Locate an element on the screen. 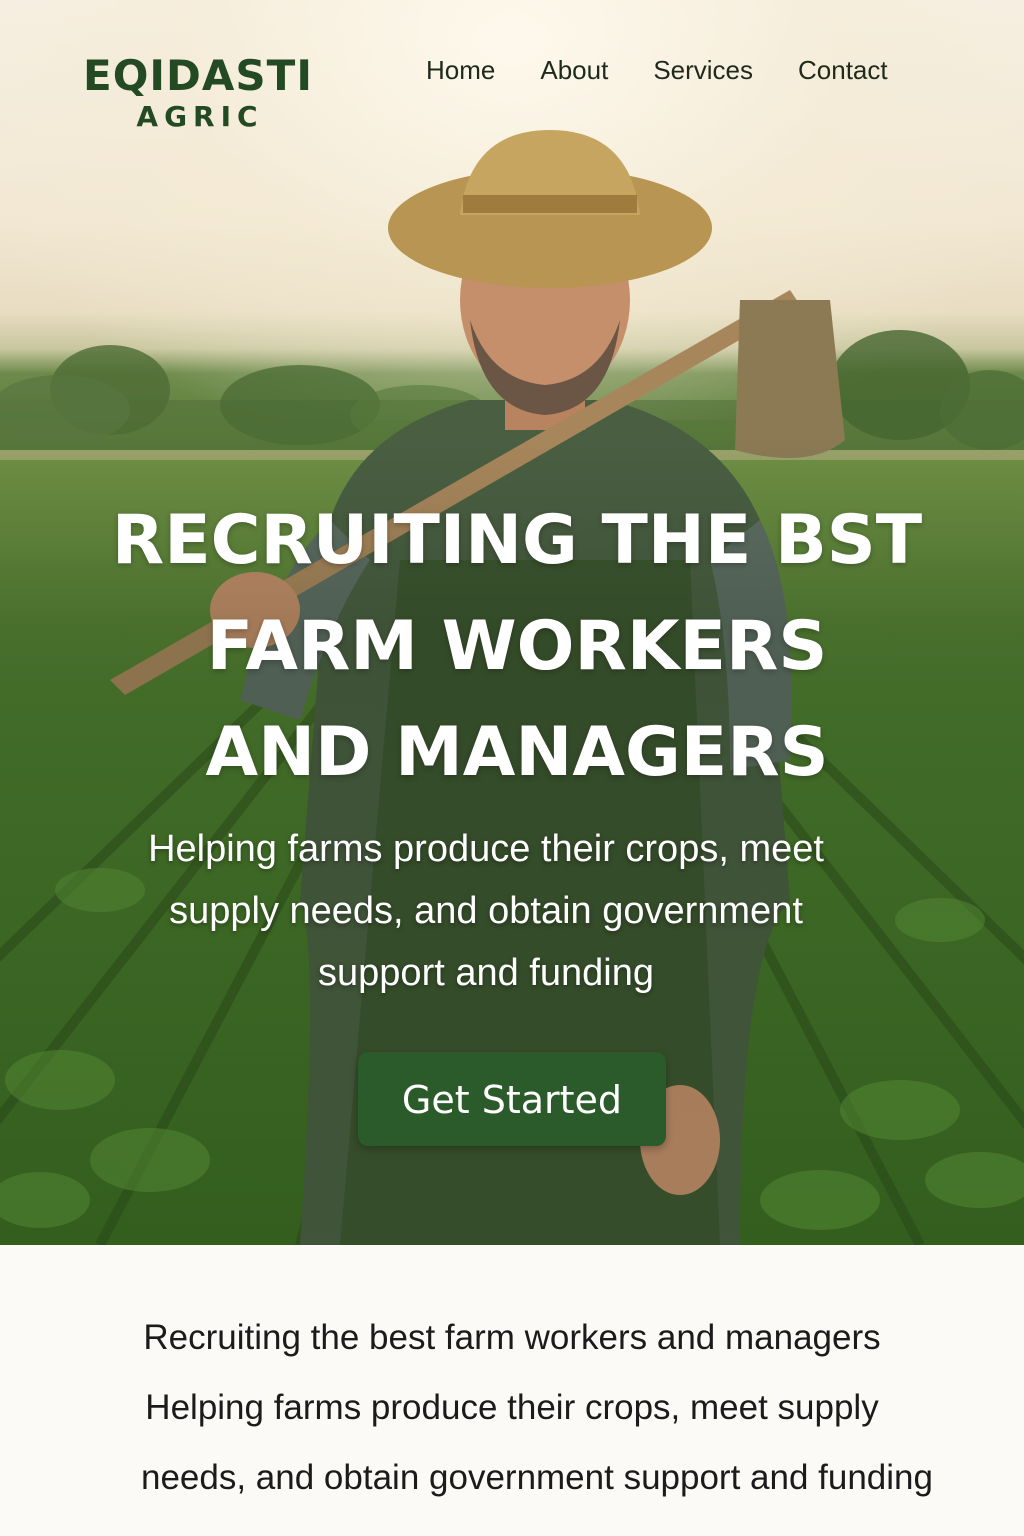  nav-home: Home is located at coordinates (460, 70).